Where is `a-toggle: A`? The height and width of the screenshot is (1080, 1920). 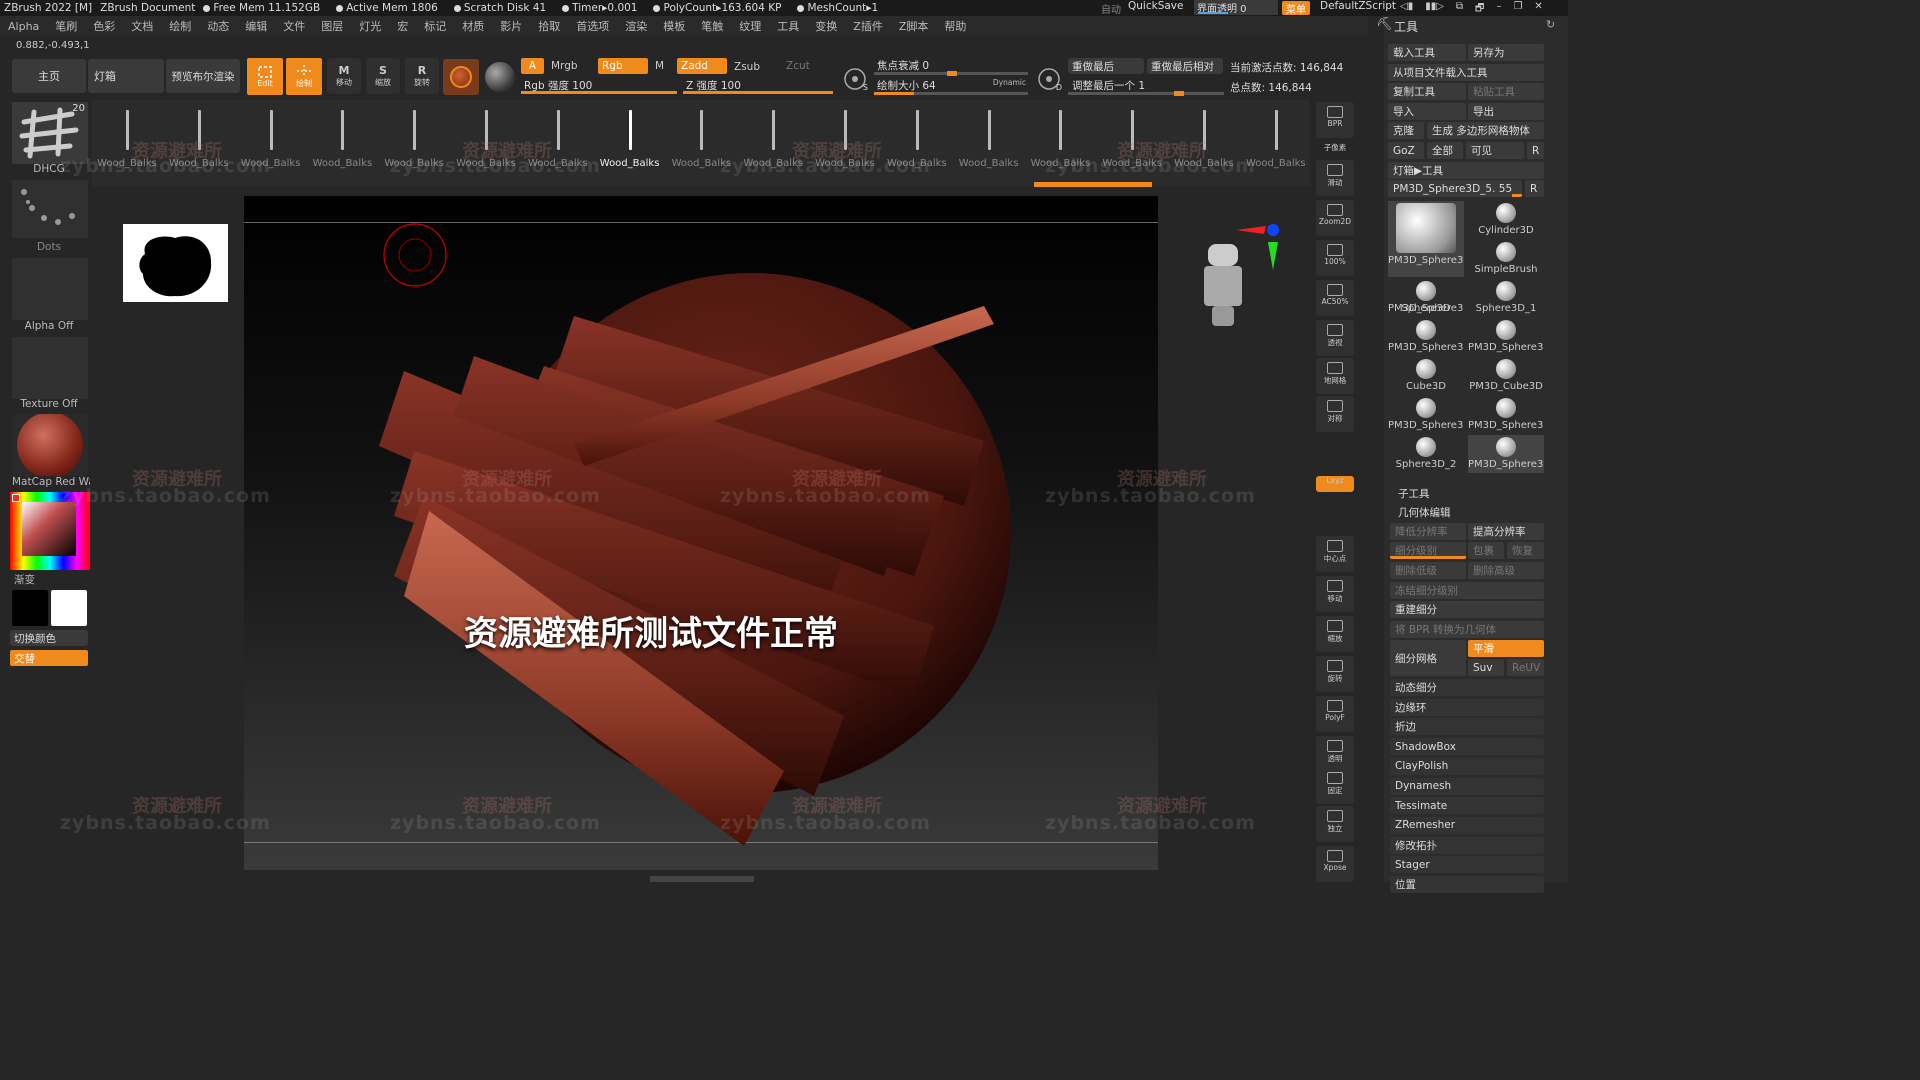 a-toggle: A is located at coordinates (532, 66).